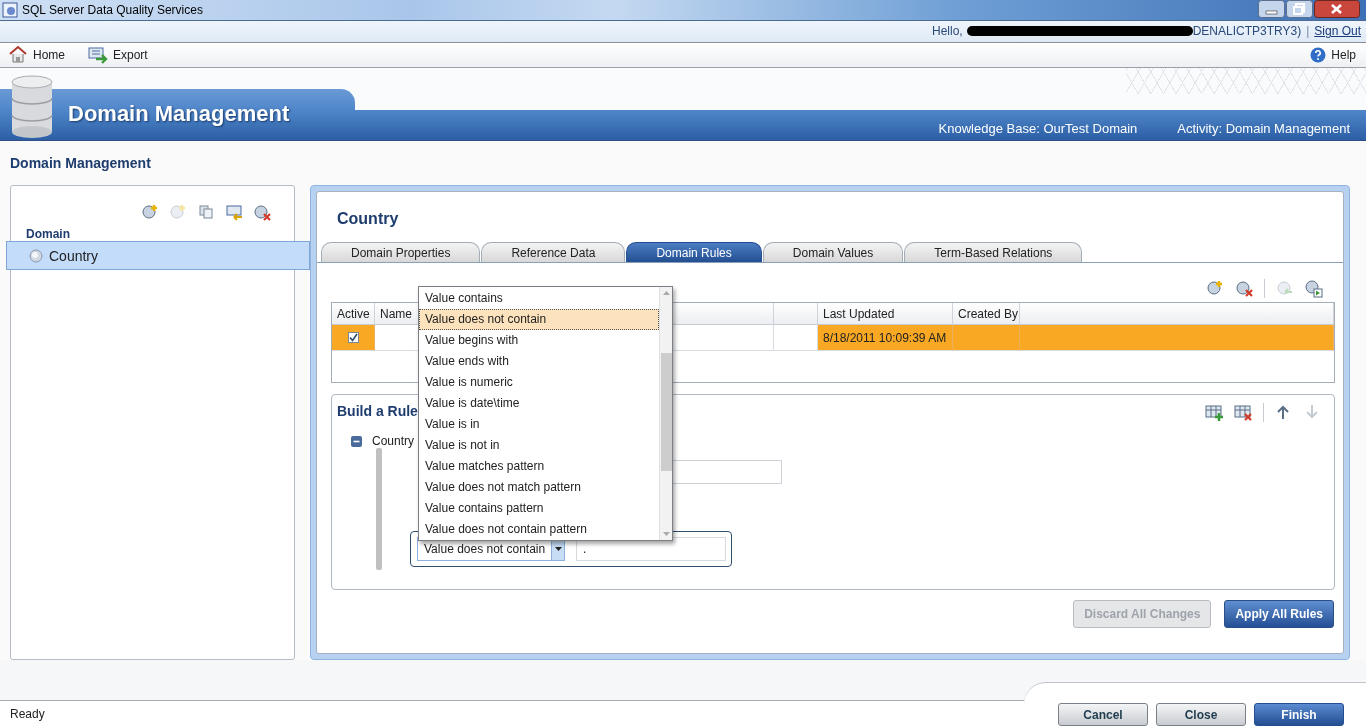  What do you see at coordinates (356, 441) in the screenshot?
I see `collapse-icon` at bounding box center [356, 441].